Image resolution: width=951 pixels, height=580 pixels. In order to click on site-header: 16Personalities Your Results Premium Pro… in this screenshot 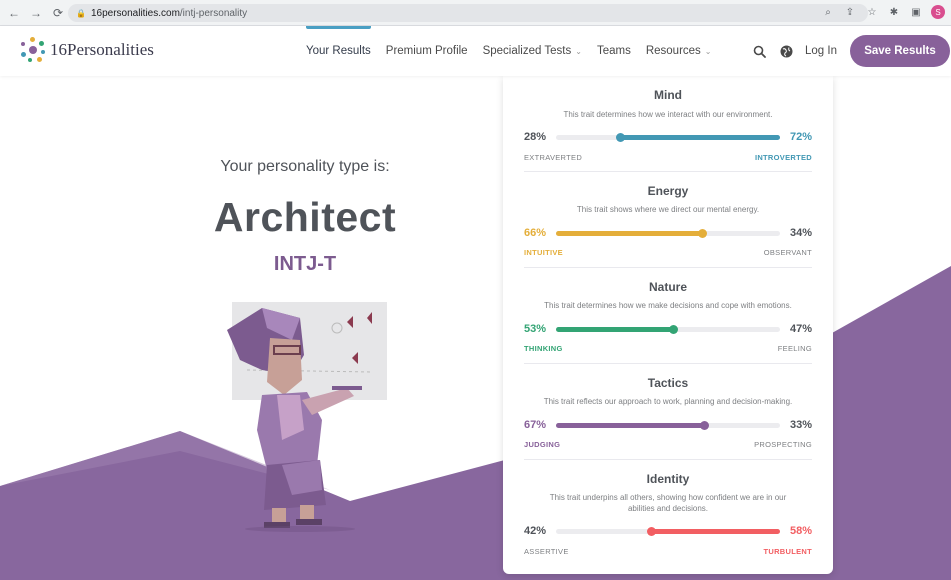, I will do `click(475, 51)`.